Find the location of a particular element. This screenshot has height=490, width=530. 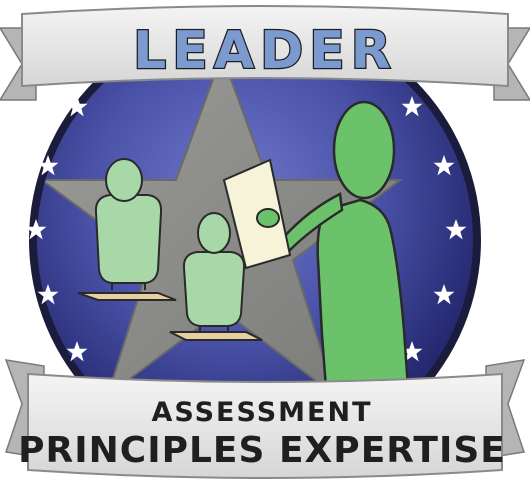

badge-title: LEADER is located at coordinates (265, 51).